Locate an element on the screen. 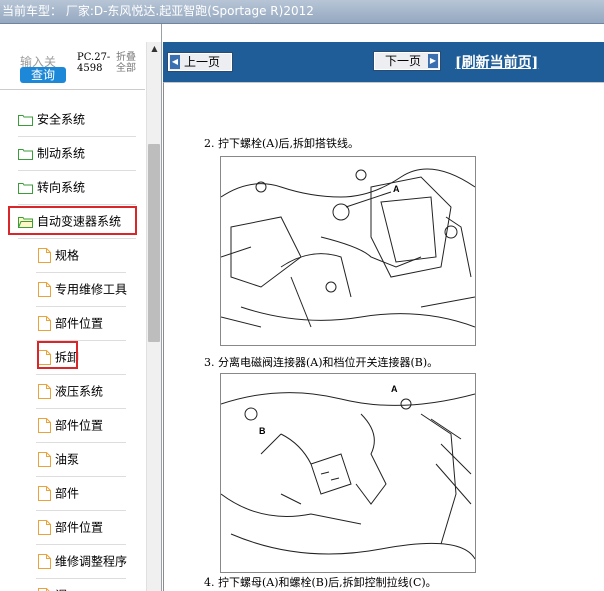 The width and height of the screenshot is (604, 591). highlight-box-removal is located at coordinates (57, 355).